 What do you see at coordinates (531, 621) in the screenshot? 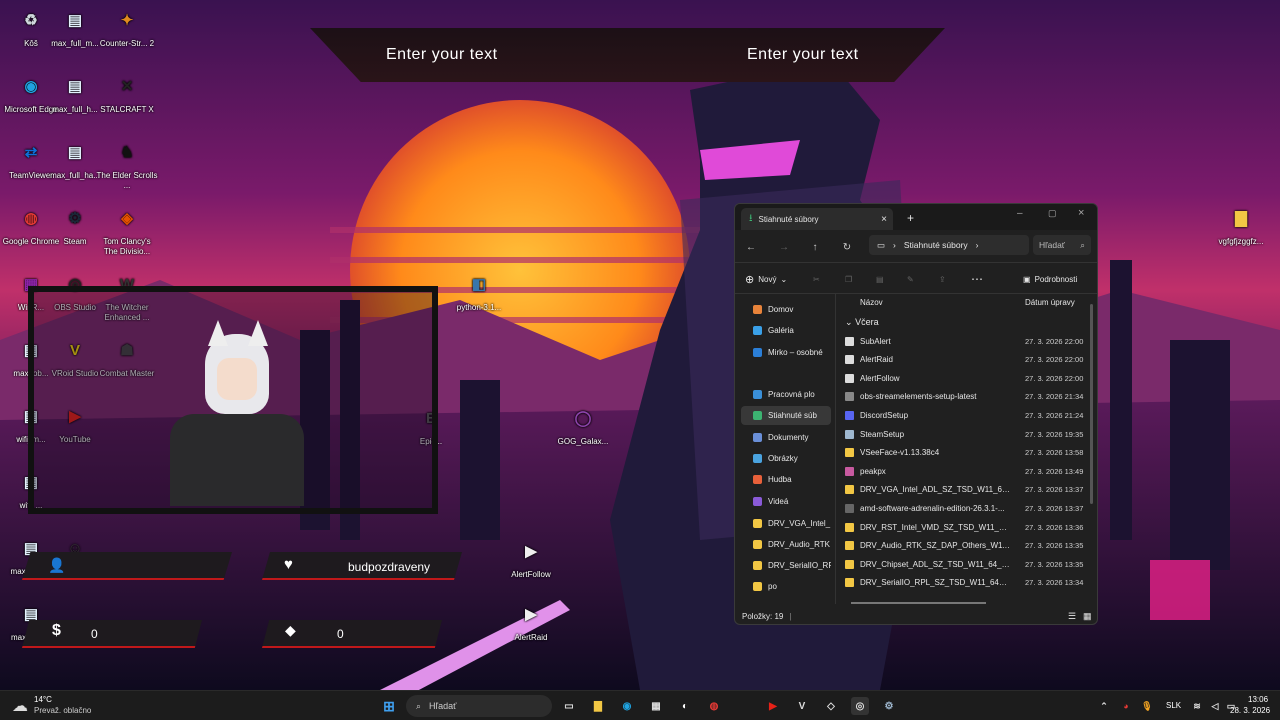
I see `desktop-icon: ▶ AlertRaid` at bounding box center [531, 621].